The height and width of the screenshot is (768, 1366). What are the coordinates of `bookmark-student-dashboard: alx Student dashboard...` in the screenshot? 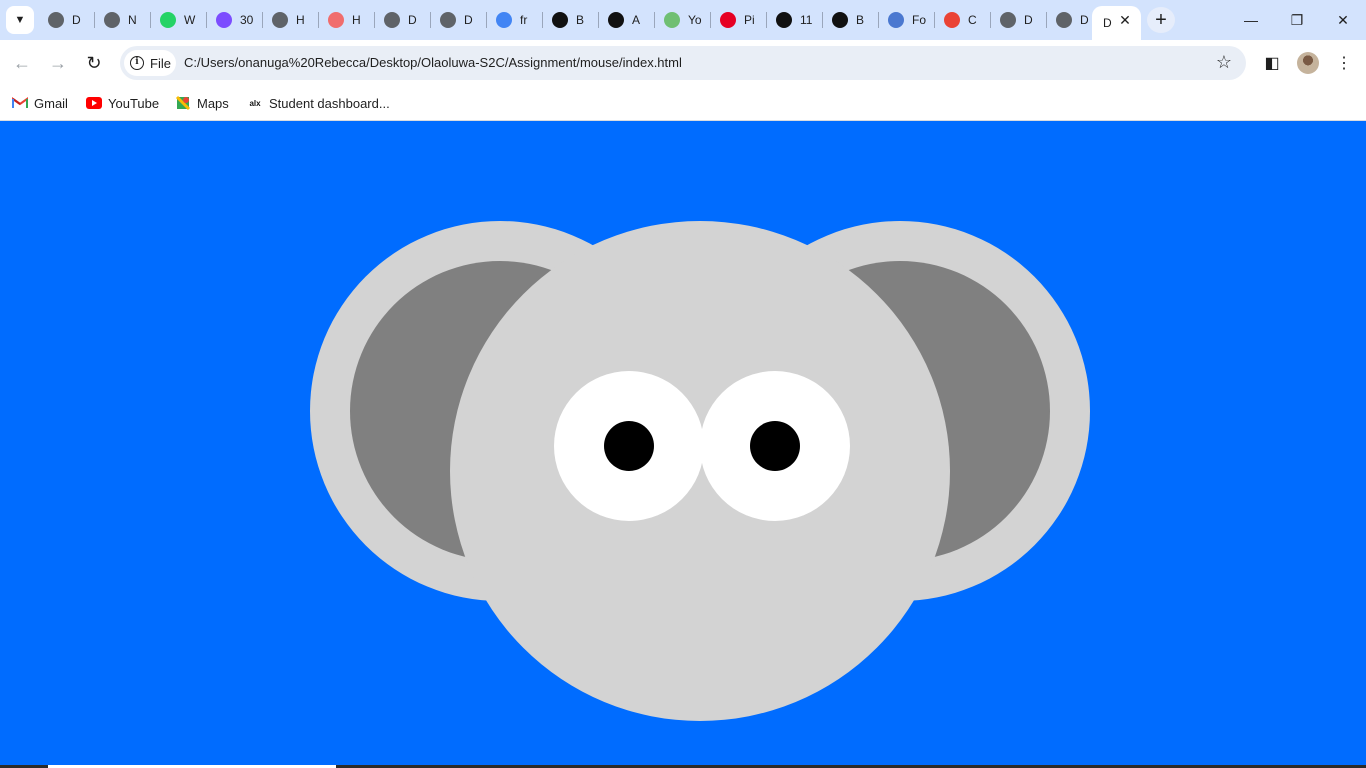 It's located at (318, 103).